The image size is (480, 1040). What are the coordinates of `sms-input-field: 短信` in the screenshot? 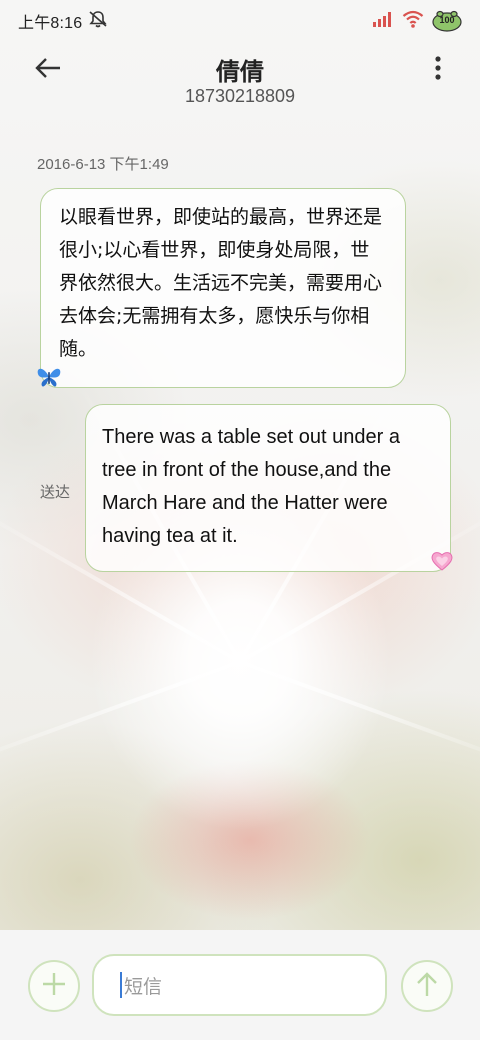 It's located at (239, 985).